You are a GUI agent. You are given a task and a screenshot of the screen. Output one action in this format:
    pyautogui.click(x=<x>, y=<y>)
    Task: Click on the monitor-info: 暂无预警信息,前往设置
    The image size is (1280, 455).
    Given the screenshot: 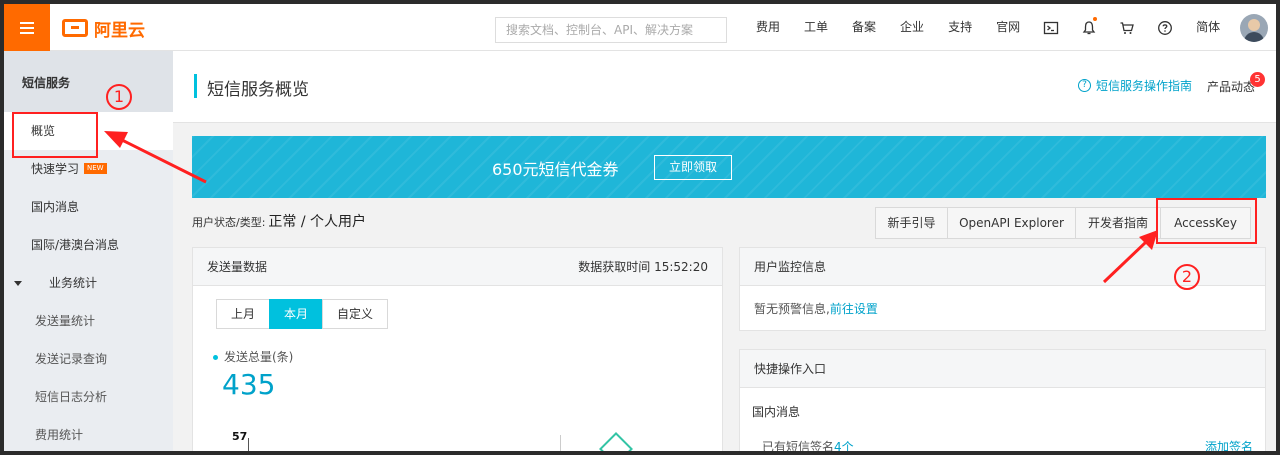 What is the action you would take?
    pyautogui.click(x=1002, y=308)
    